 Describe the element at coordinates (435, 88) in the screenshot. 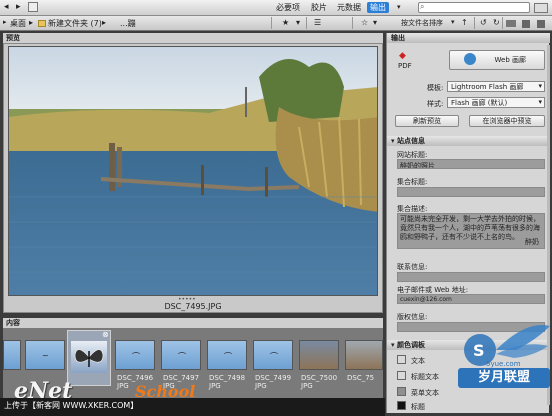

I see `template-label: 模板:` at that location.